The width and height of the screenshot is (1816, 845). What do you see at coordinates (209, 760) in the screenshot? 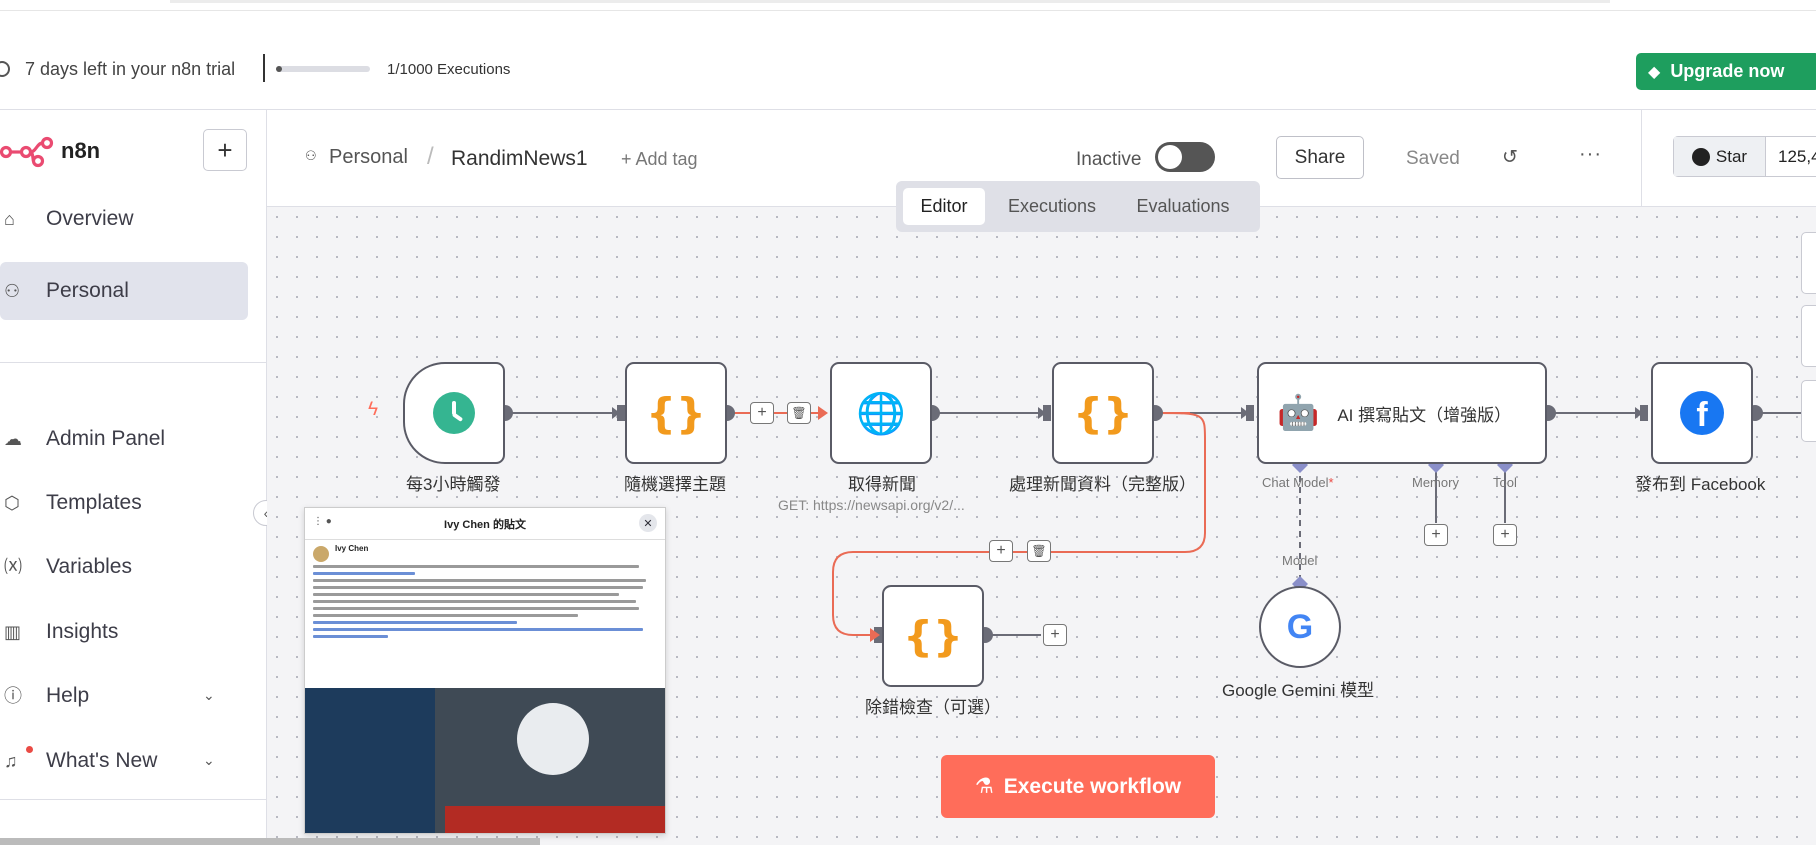
I see `chevron-down-icon: ⌄` at bounding box center [209, 760].